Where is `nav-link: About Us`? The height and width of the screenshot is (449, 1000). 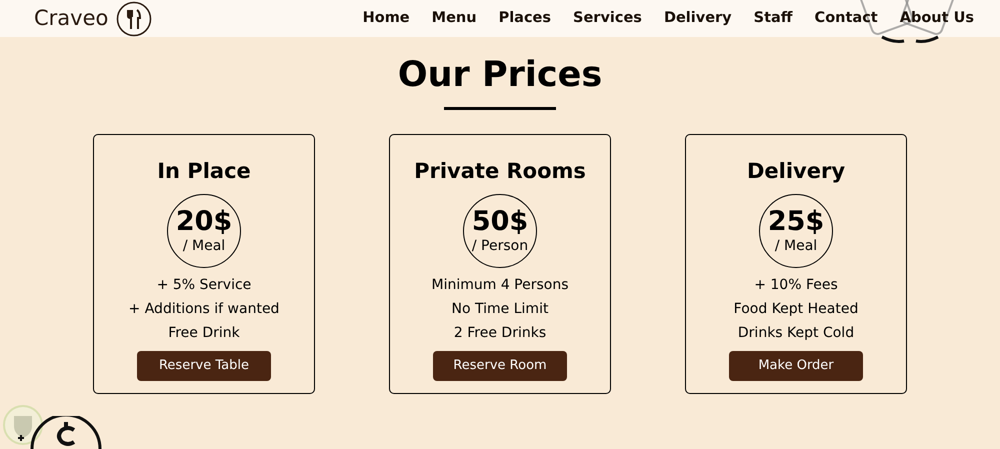
nav-link: About Us is located at coordinates (937, 19).